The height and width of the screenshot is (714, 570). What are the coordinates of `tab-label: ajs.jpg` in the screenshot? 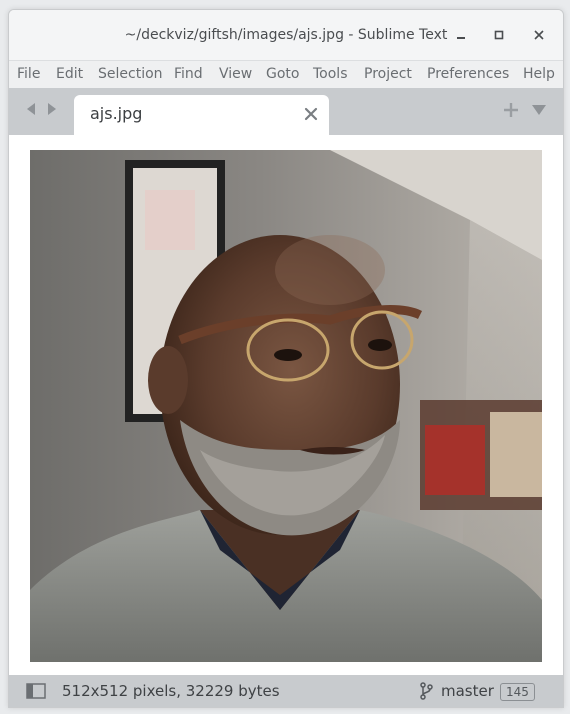 It's located at (116, 113).